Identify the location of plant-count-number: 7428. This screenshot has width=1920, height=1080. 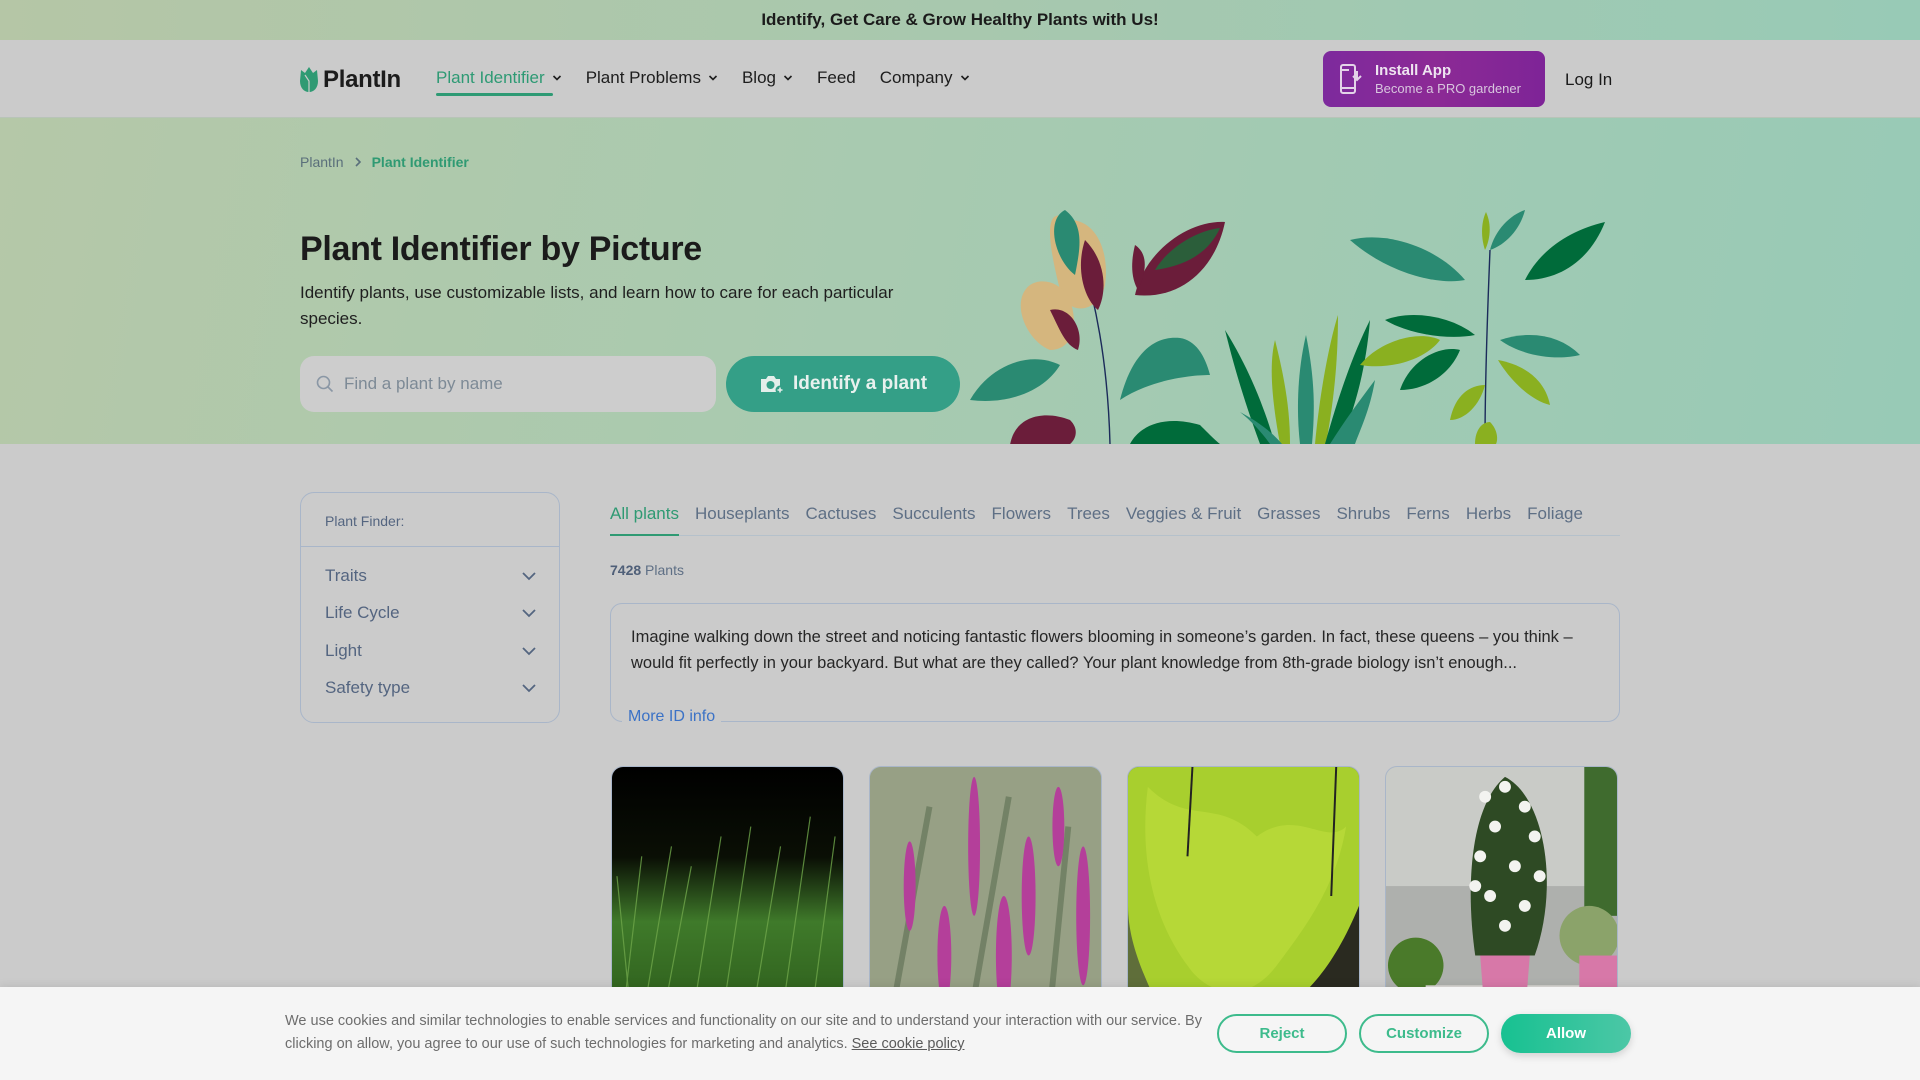
(626, 570).